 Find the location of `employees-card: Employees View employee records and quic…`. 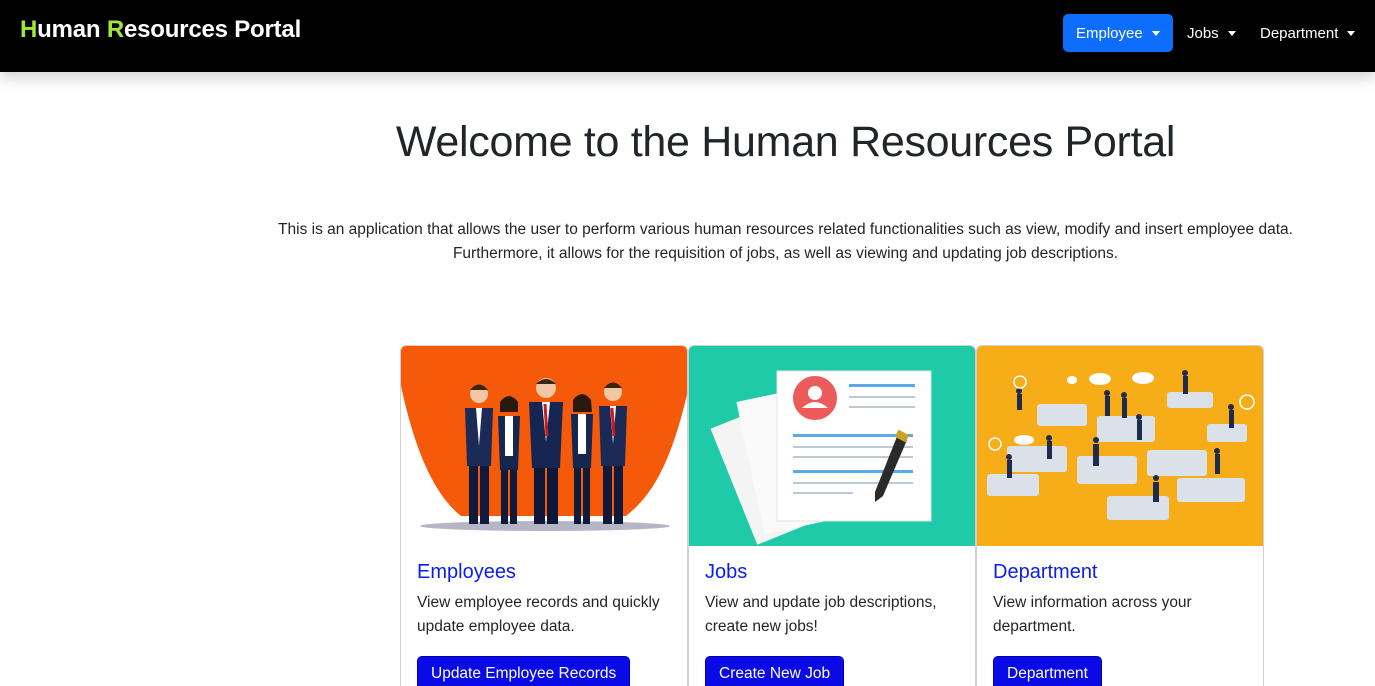

employees-card: Employees View employee records and quic… is located at coordinates (544, 515).